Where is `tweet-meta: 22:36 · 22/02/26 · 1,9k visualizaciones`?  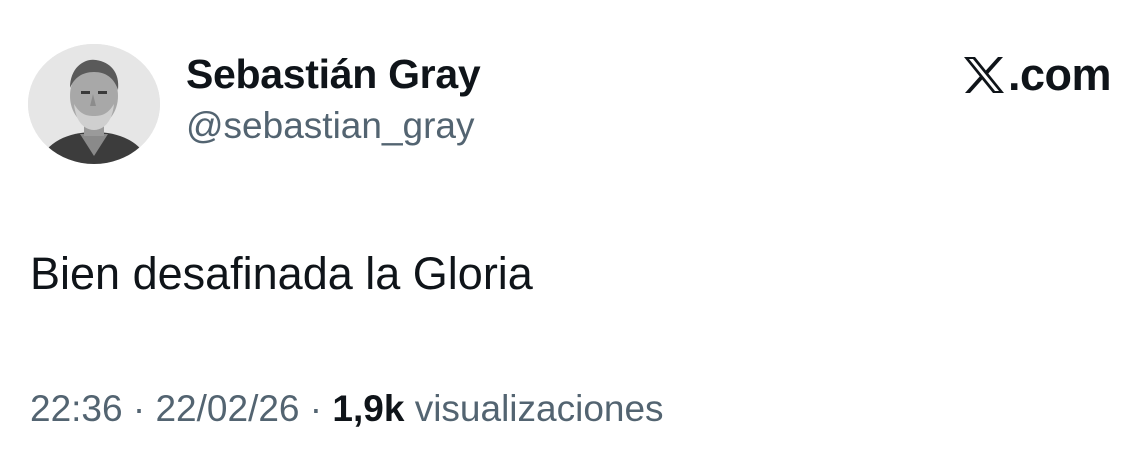 tweet-meta: 22:36 · 22/02/26 · 1,9k visualizaciones is located at coordinates (347, 409).